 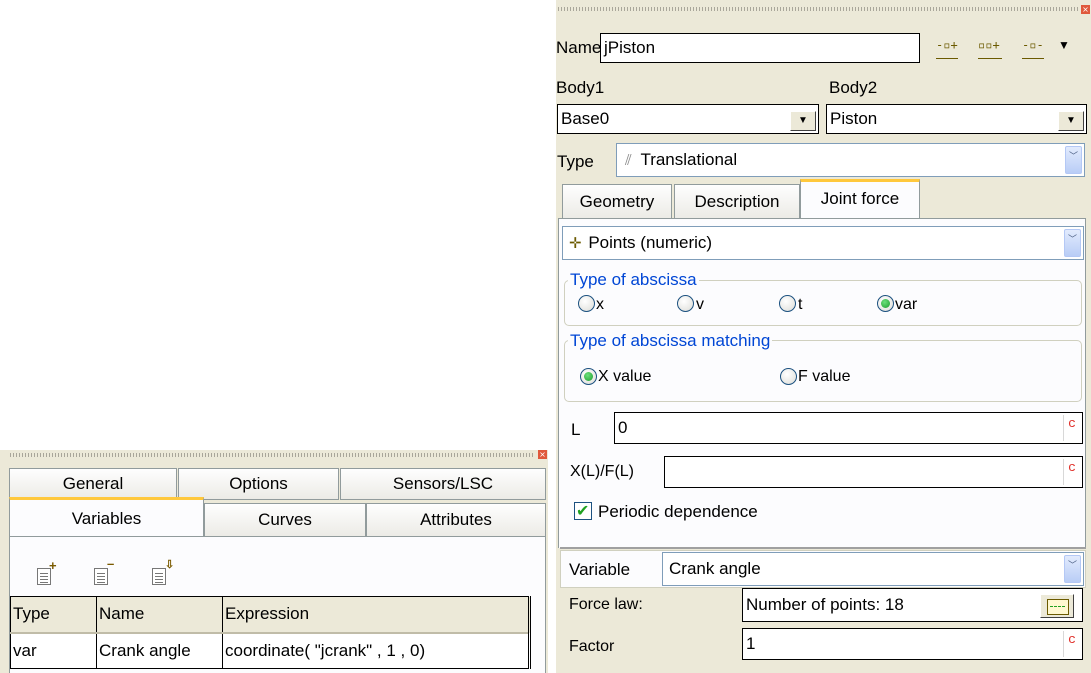 What do you see at coordinates (824, 376) in the screenshot?
I see `radio-f-value-label: F value` at bounding box center [824, 376].